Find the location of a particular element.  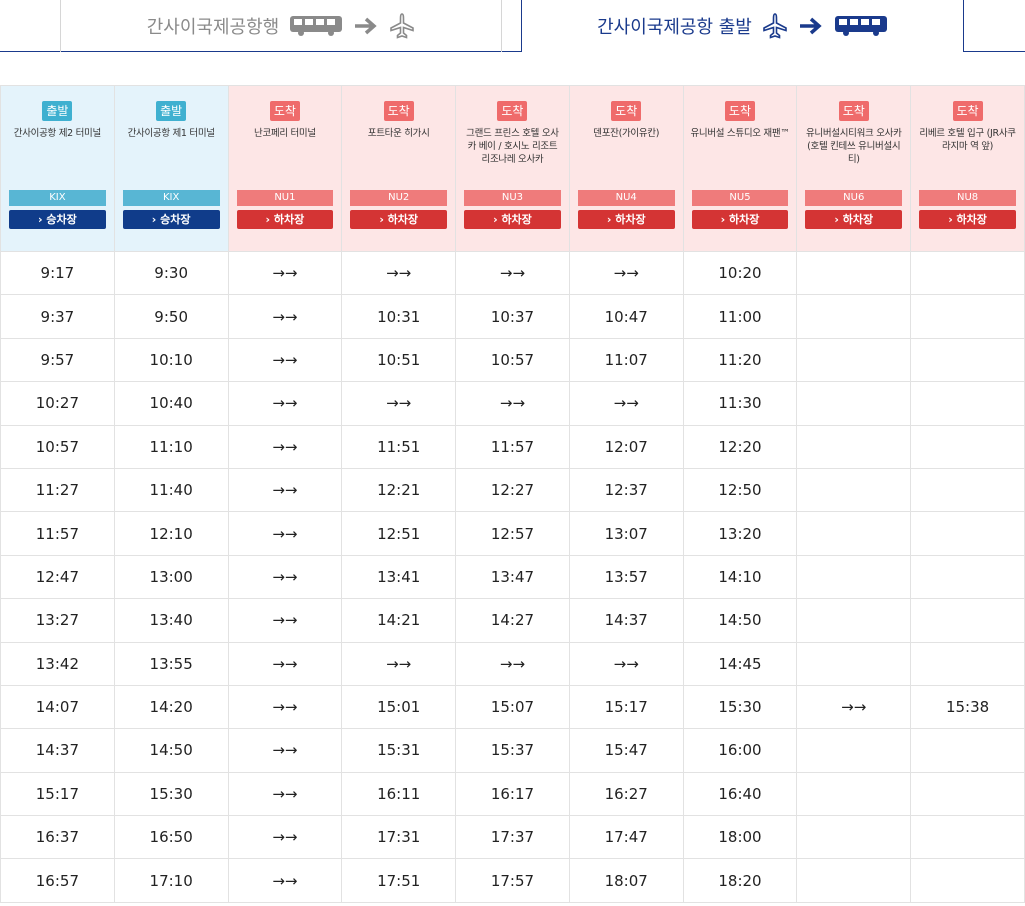

time-cell: 16:17 is located at coordinates (512, 794).